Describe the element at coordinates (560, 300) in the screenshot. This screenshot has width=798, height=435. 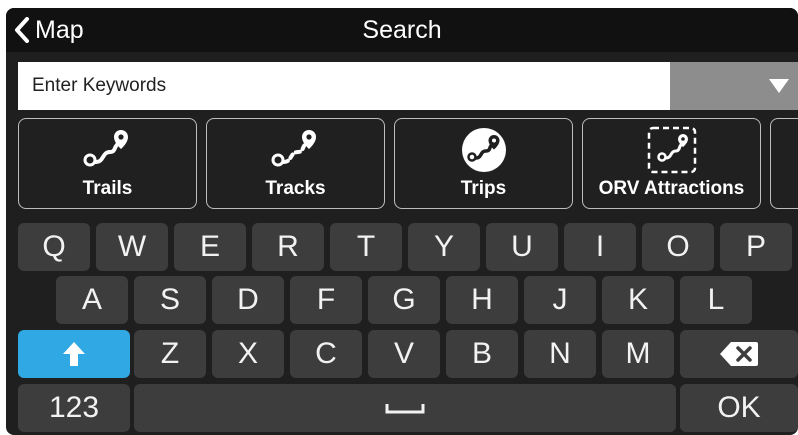
I see `key-j: J` at that location.